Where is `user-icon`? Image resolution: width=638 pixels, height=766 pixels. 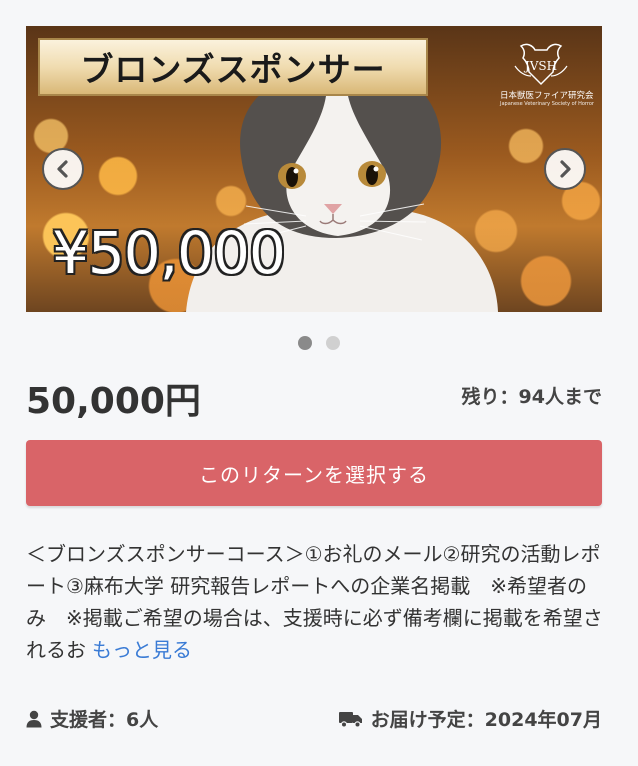
user-icon is located at coordinates (34, 718).